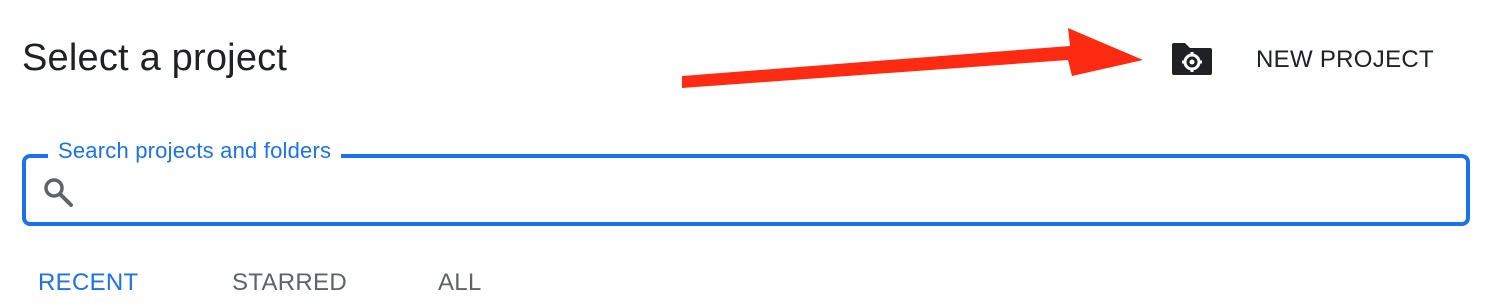 The width and height of the screenshot is (1500, 306). What do you see at coordinates (58, 192) in the screenshot?
I see `search-icon` at bounding box center [58, 192].